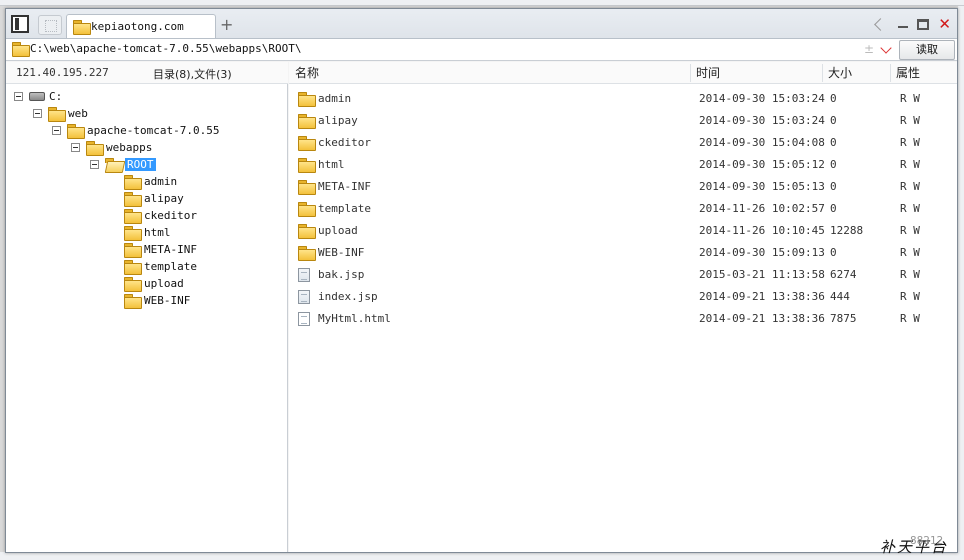  What do you see at coordinates (923, 24) in the screenshot?
I see `maximize-icon` at bounding box center [923, 24].